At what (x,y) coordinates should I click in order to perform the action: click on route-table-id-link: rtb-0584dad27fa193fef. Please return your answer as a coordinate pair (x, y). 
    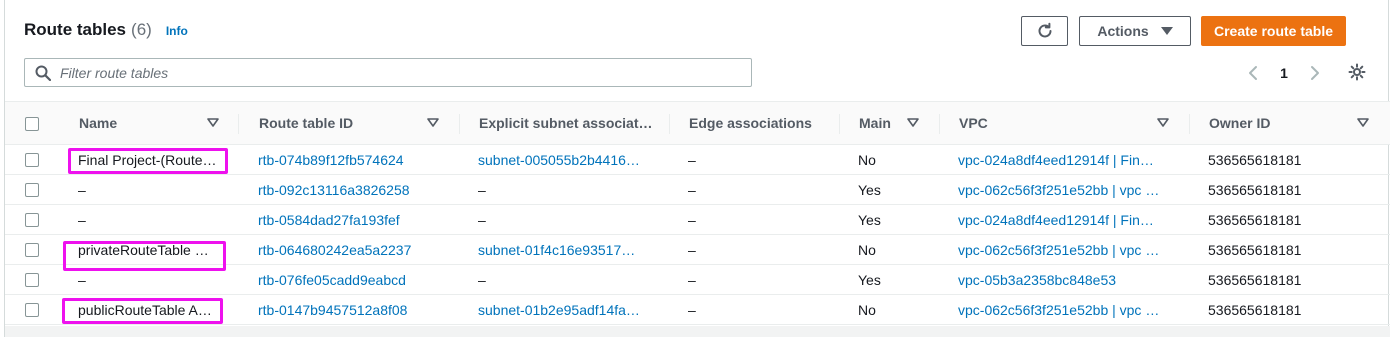
    Looking at the image, I should click on (353, 219).